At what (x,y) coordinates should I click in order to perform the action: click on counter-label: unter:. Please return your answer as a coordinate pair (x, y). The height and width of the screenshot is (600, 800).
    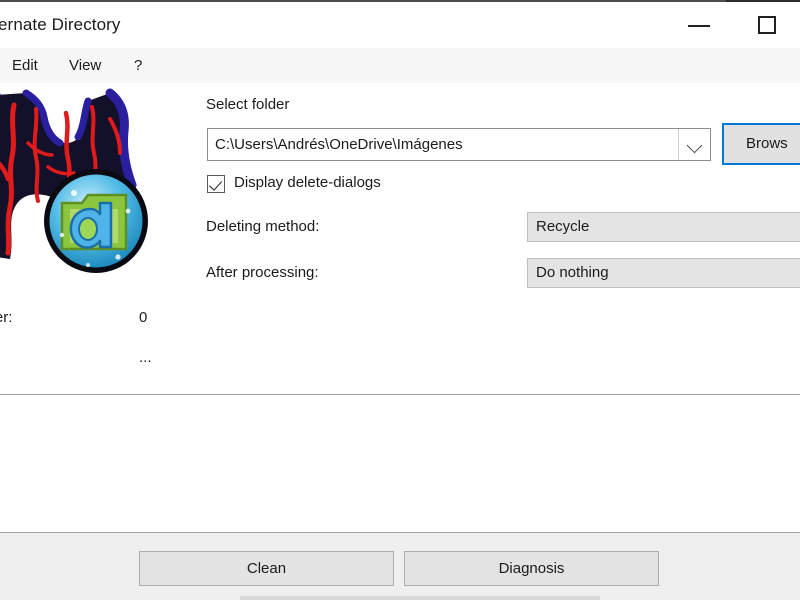
    Looking at the image, I should click on (6, 317).